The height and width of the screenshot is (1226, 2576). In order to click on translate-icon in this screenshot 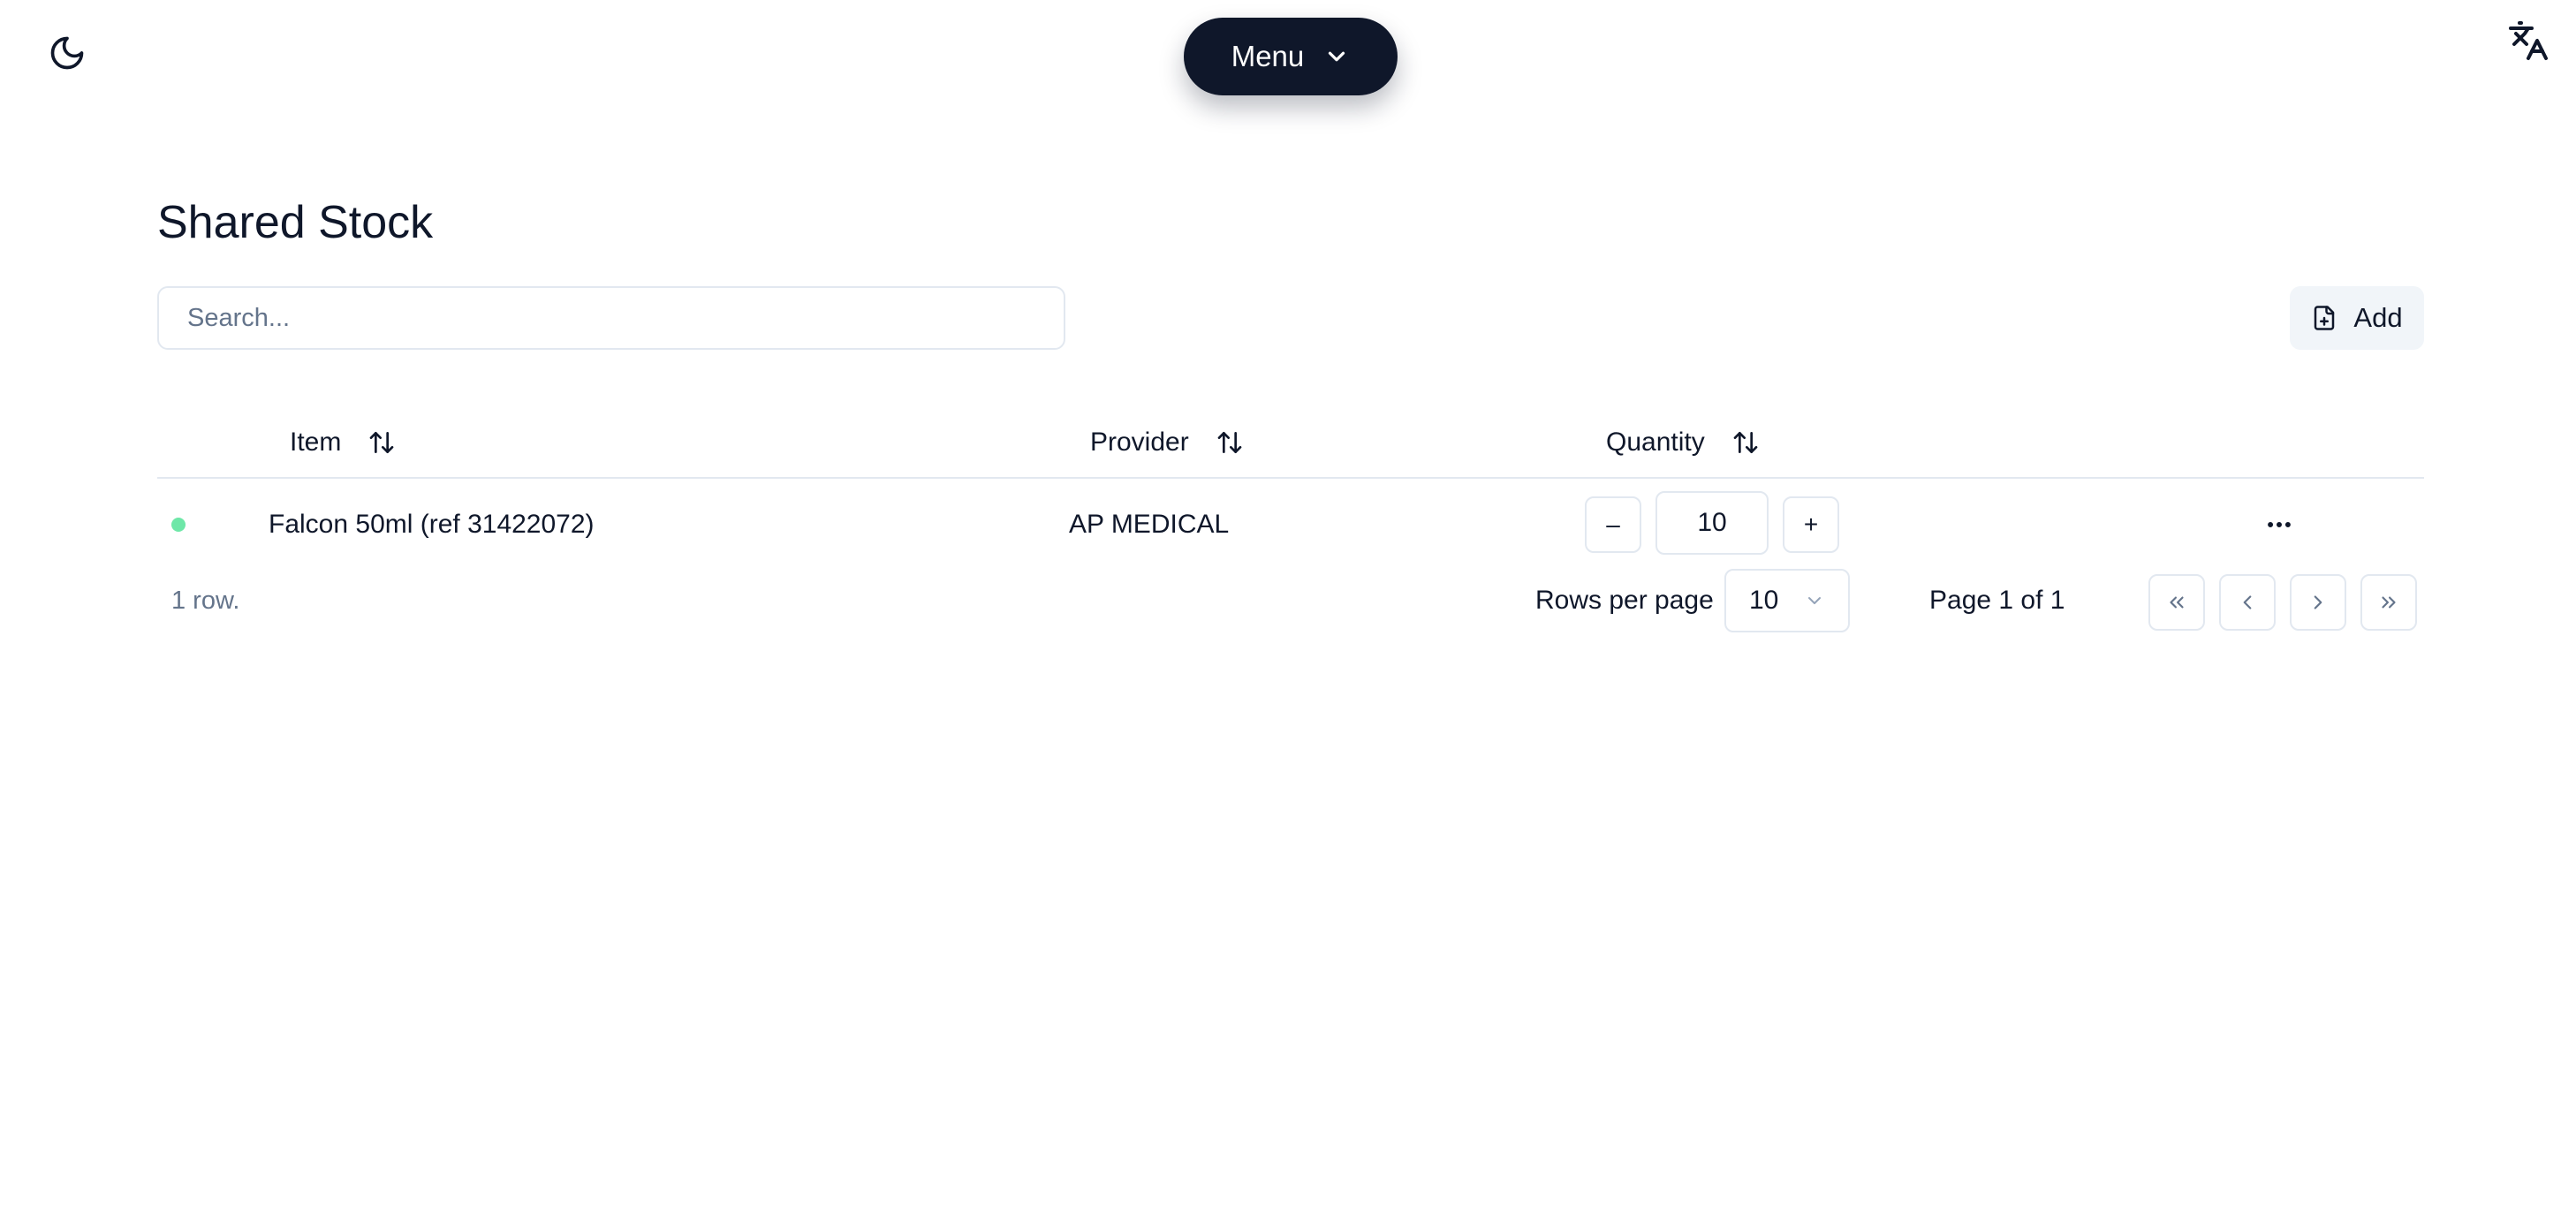, I will do `click(2529, 40)`.